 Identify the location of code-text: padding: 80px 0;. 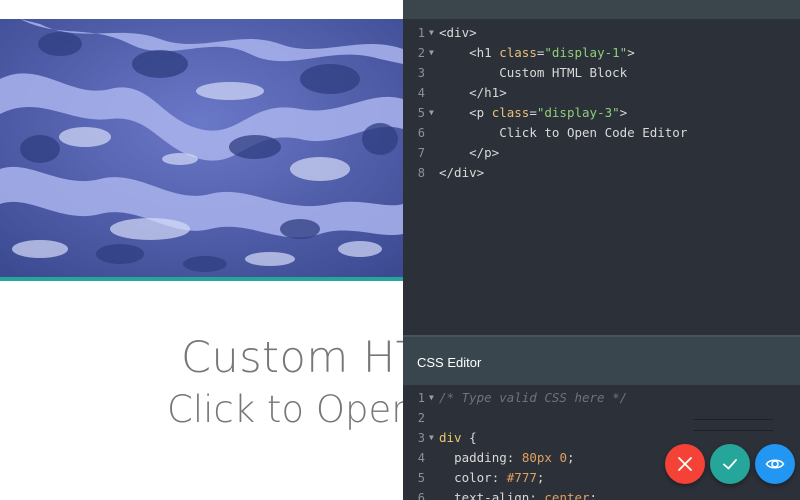
(507, 458).